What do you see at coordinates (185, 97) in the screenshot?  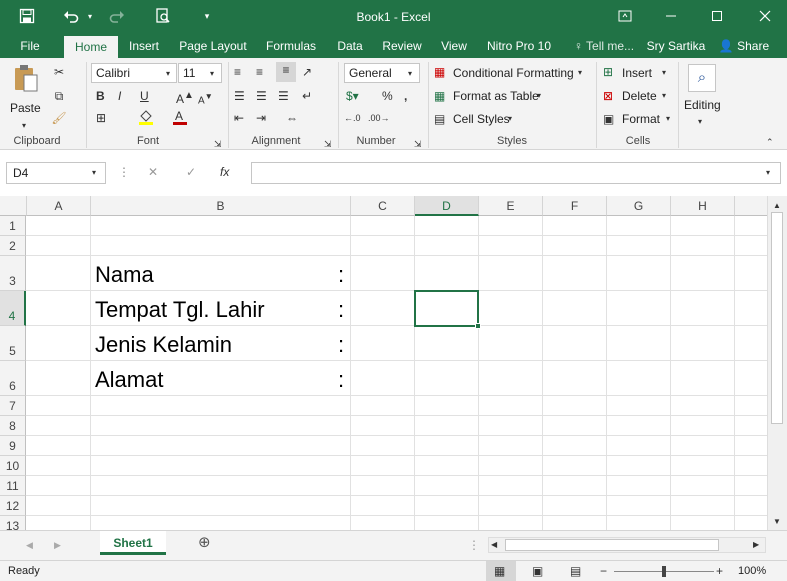 I see `increase-font-icon: A▲` at bounding box center [185, 97].